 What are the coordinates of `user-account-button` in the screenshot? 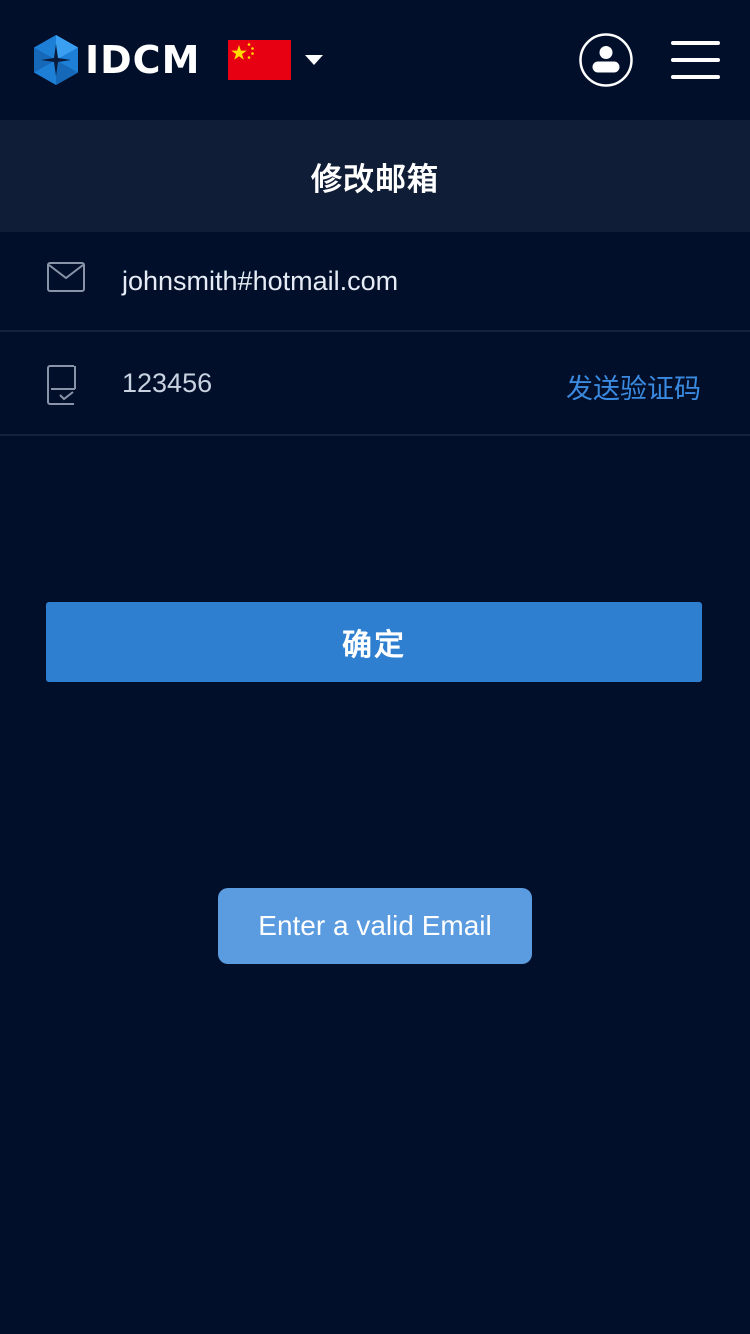 It's located at (606, 60).